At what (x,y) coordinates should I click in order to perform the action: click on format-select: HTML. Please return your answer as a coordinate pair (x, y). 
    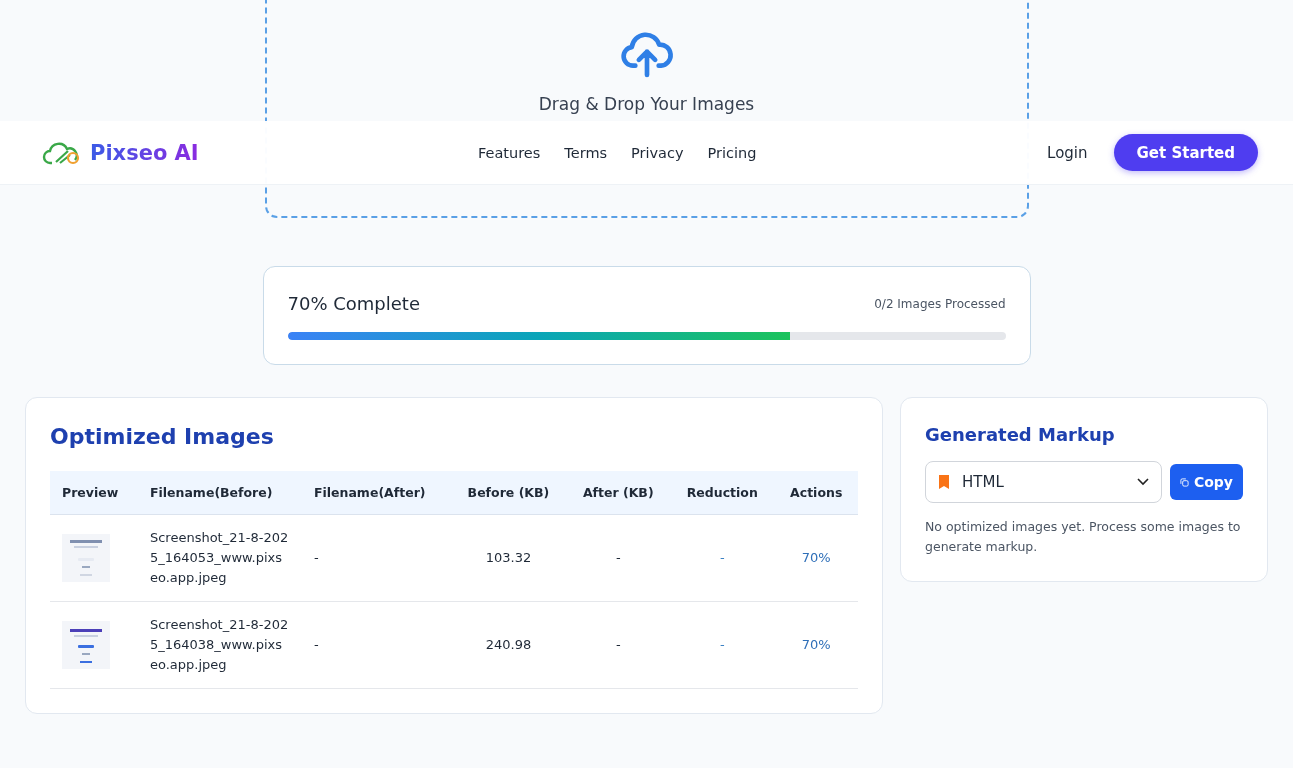
    Looking at the image, I should click on (1043, 482).